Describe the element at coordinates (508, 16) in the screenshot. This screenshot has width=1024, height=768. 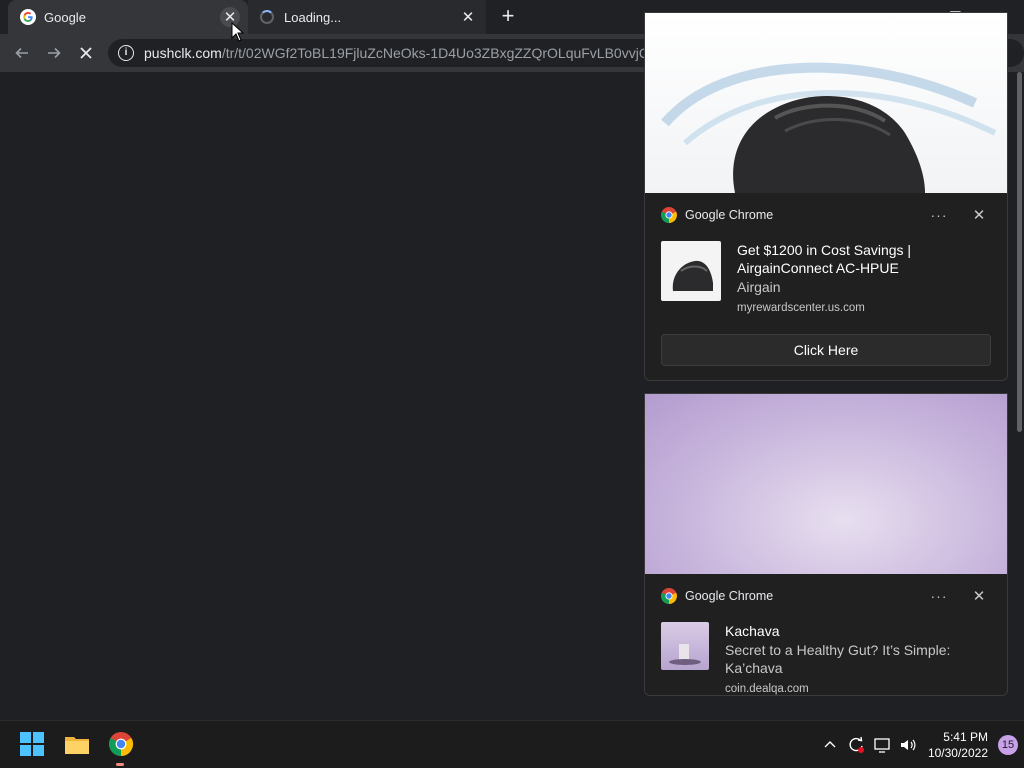
I see `new-tab-button: +` at that location.